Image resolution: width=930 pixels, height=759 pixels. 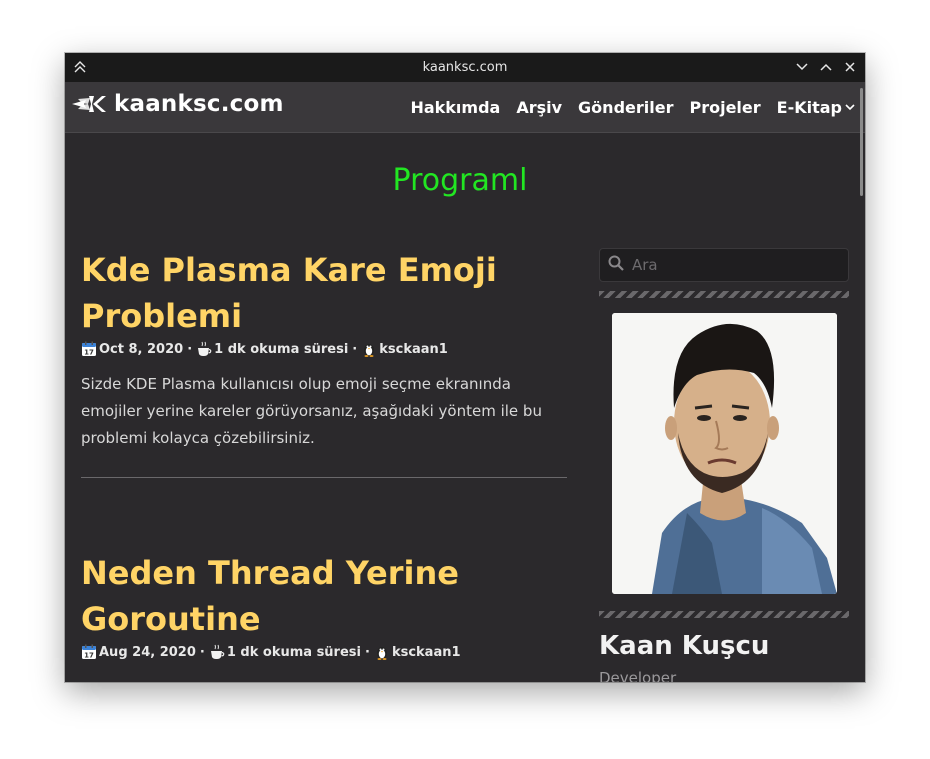 I want to click on chevron-down-icon, so click(x=850, y=107).